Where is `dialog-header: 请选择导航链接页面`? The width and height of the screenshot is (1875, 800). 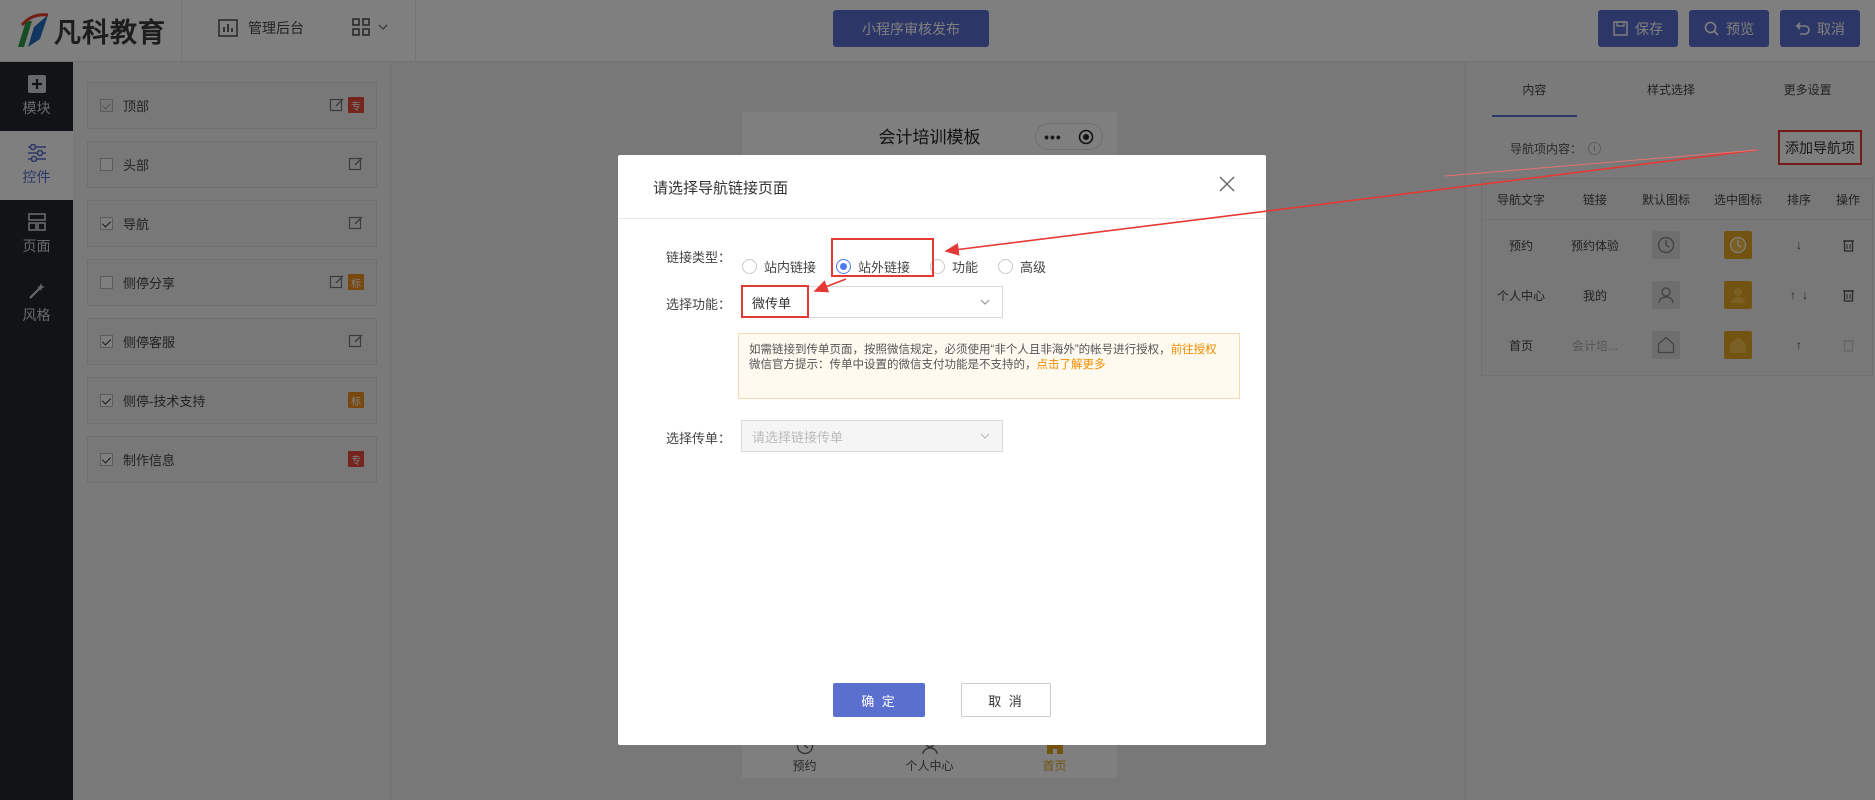 dialog-header: 请选择导航链接页面 is located at coordinates (942, 187).